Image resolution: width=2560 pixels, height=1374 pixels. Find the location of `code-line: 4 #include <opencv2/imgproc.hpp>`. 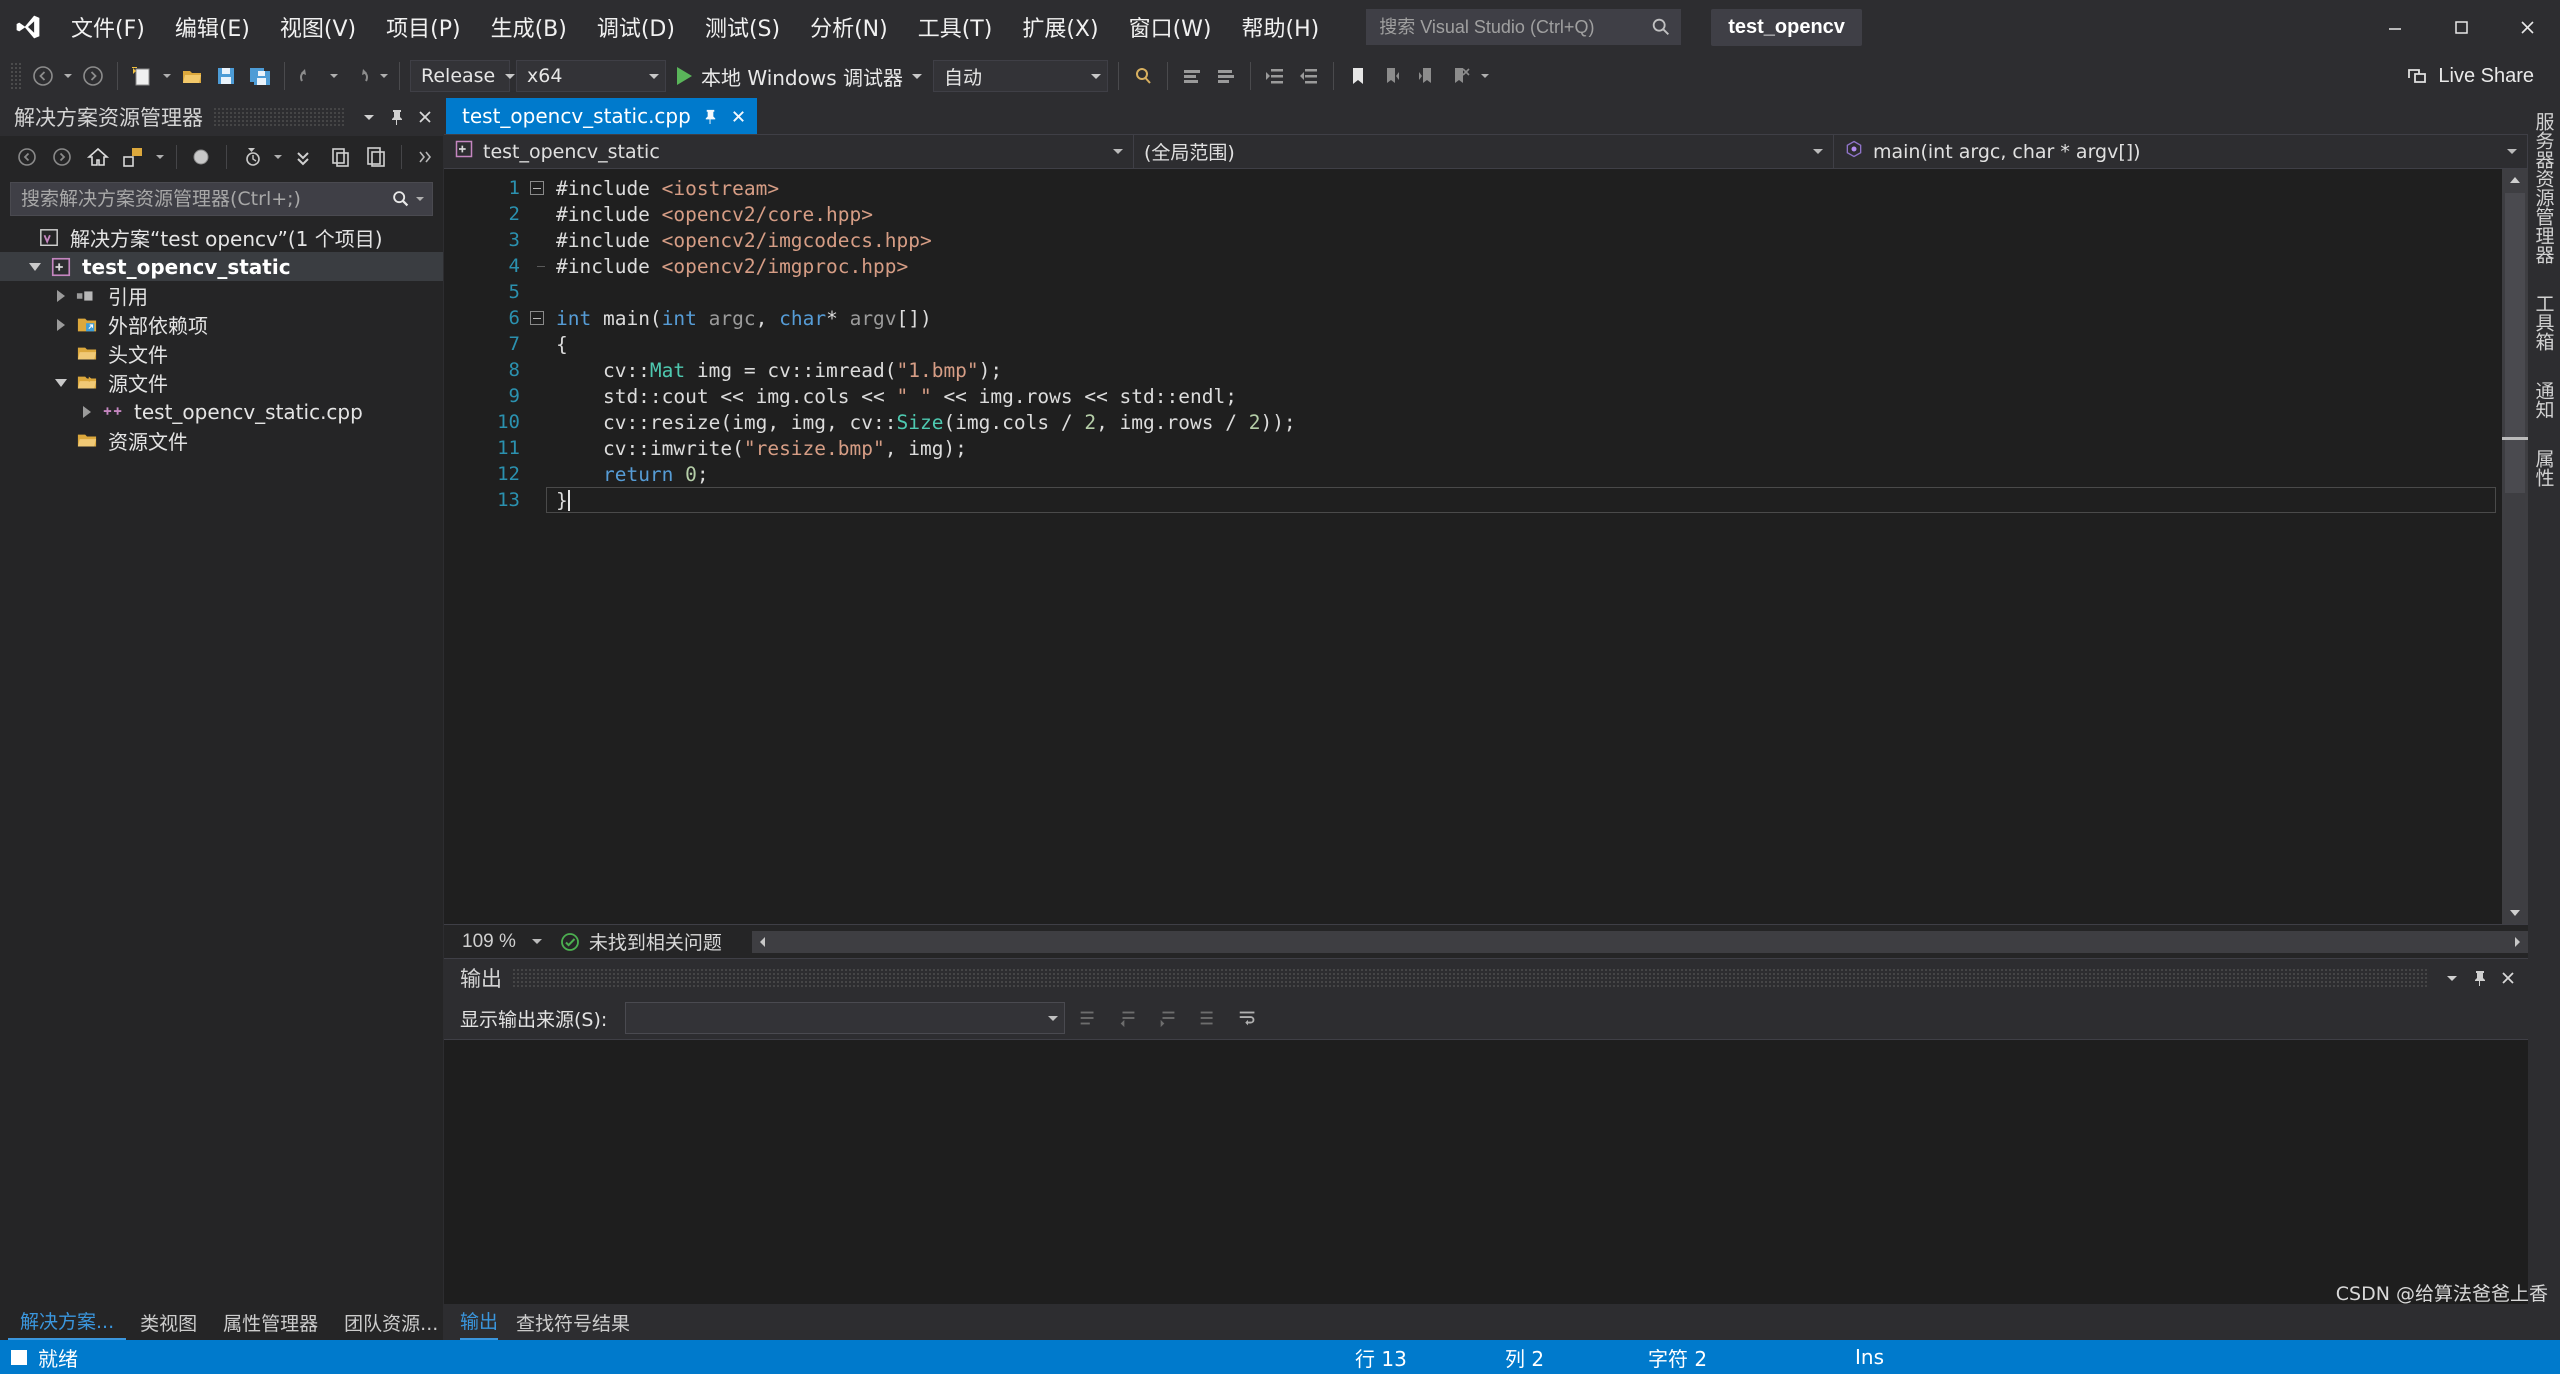

code-line: 4 #include <opencv2/imgproc.hpp> is located at coordinates (1485, 266).